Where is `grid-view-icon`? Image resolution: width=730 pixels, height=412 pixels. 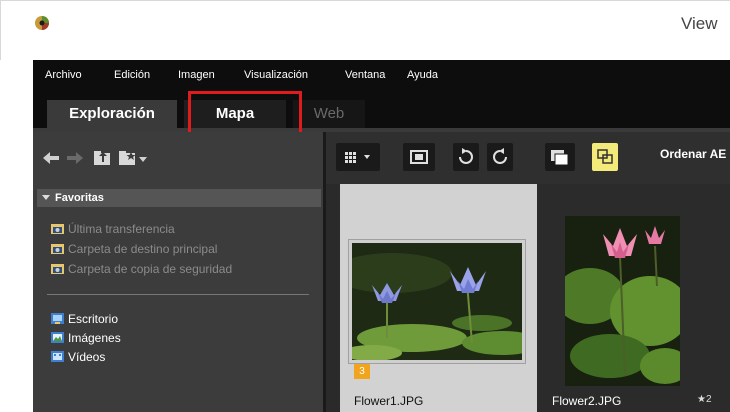 grid-view-icon is located at coordinates (357, 157).